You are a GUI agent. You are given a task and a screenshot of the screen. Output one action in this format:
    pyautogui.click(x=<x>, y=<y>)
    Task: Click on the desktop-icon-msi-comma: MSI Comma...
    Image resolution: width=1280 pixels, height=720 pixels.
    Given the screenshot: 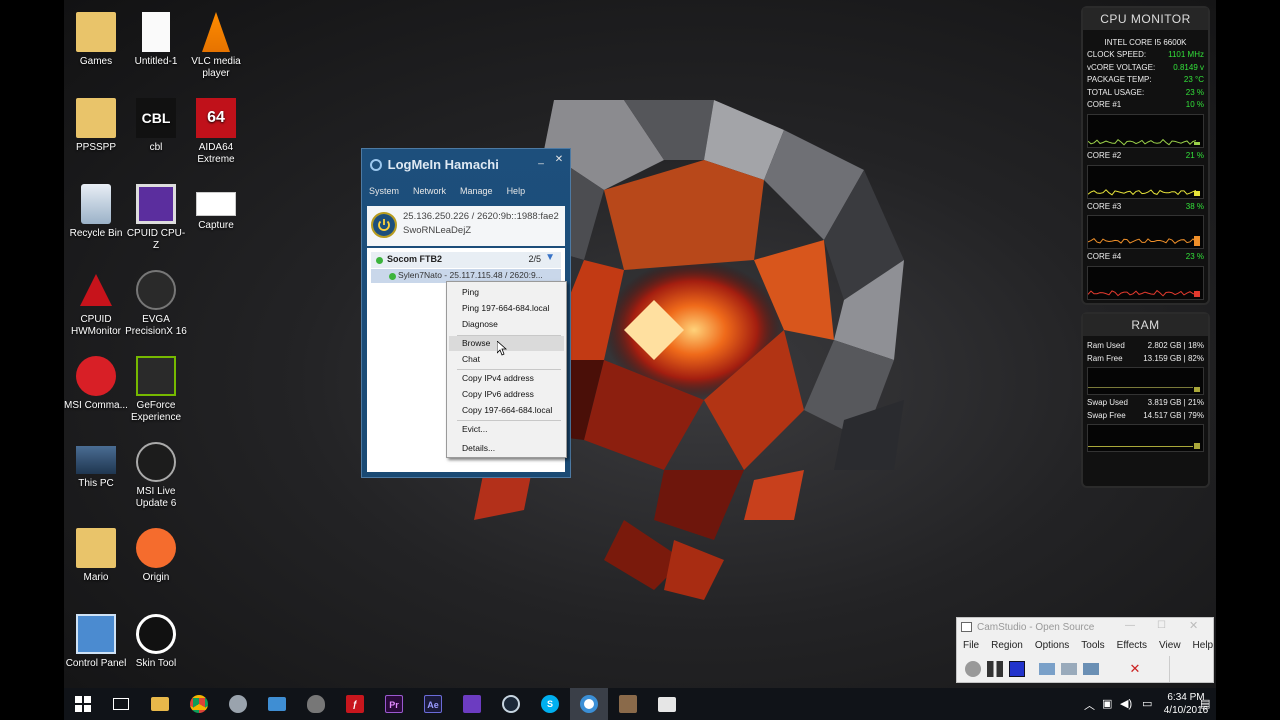 What is the action you would take?
    pyautogui.click(x=96, y=382)
    